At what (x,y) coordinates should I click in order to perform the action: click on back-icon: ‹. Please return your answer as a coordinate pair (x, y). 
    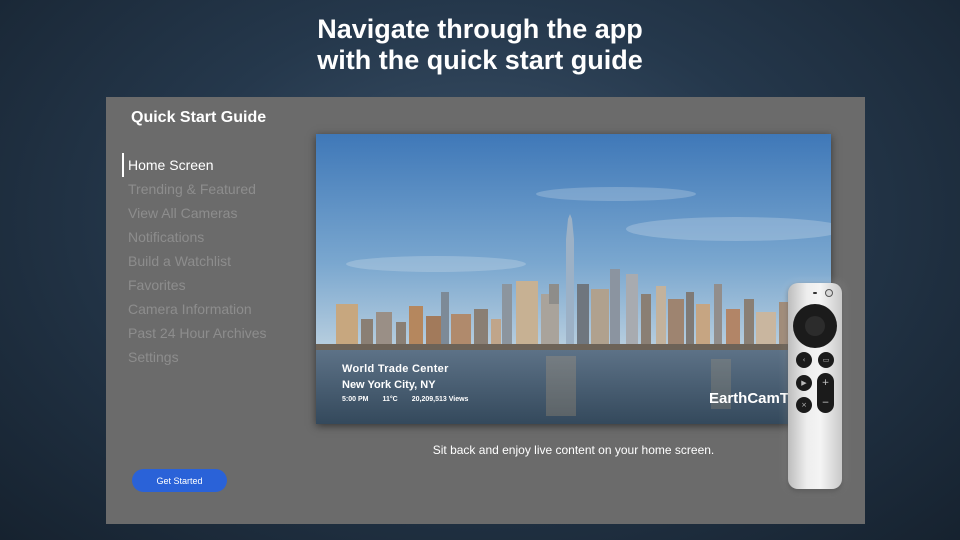
    Looking at the image, I should click on (804, 360).